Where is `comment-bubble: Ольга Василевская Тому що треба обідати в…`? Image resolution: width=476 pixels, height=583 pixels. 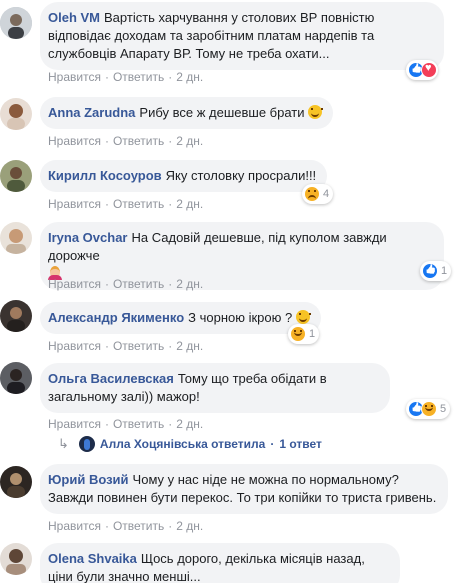 comment-bubble: Ольга Василевская Тому що треба обідати в… is located at coordinates (215, 388).